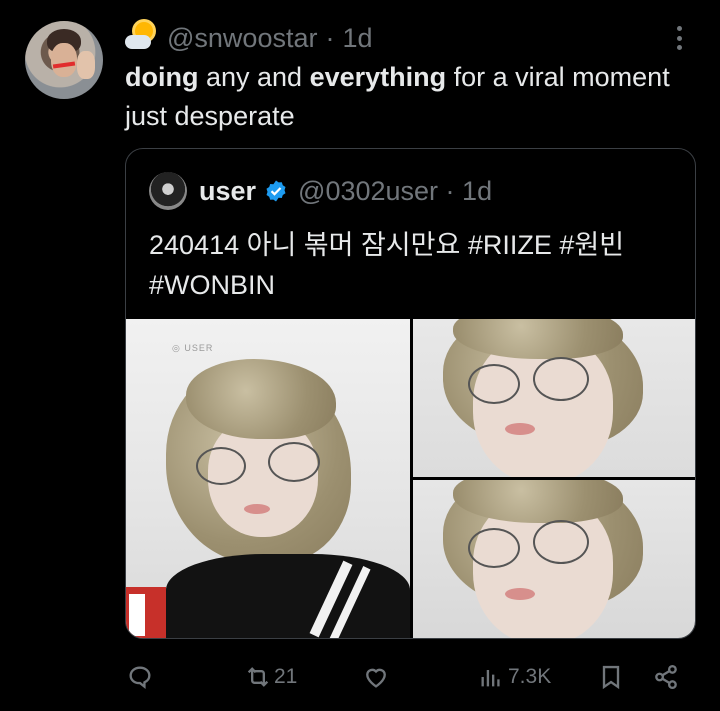 The height and width of the screenshot is (711, 720). Describe the element at coordinates (357, 38) in the screenshot. I see `tweet-time: 1d` at that location.